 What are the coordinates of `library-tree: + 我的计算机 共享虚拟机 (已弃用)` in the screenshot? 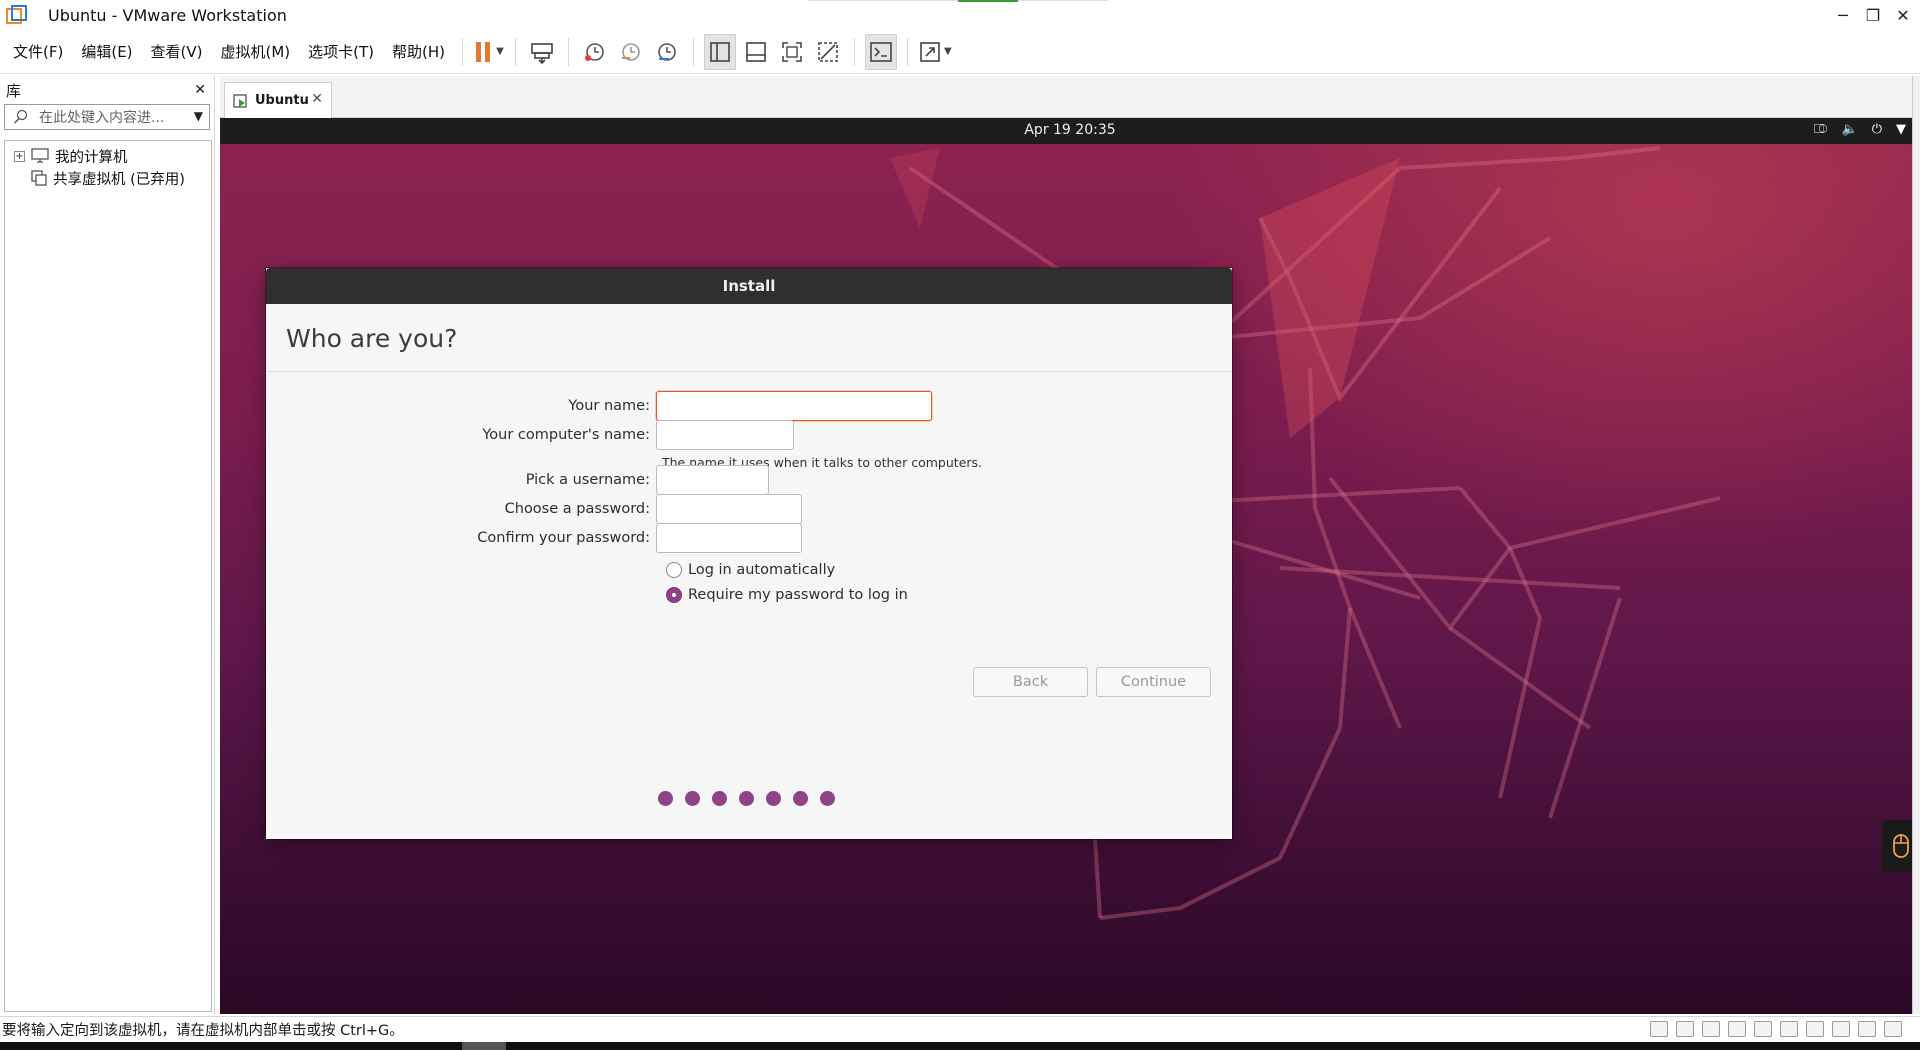 It's located at (108, 576).